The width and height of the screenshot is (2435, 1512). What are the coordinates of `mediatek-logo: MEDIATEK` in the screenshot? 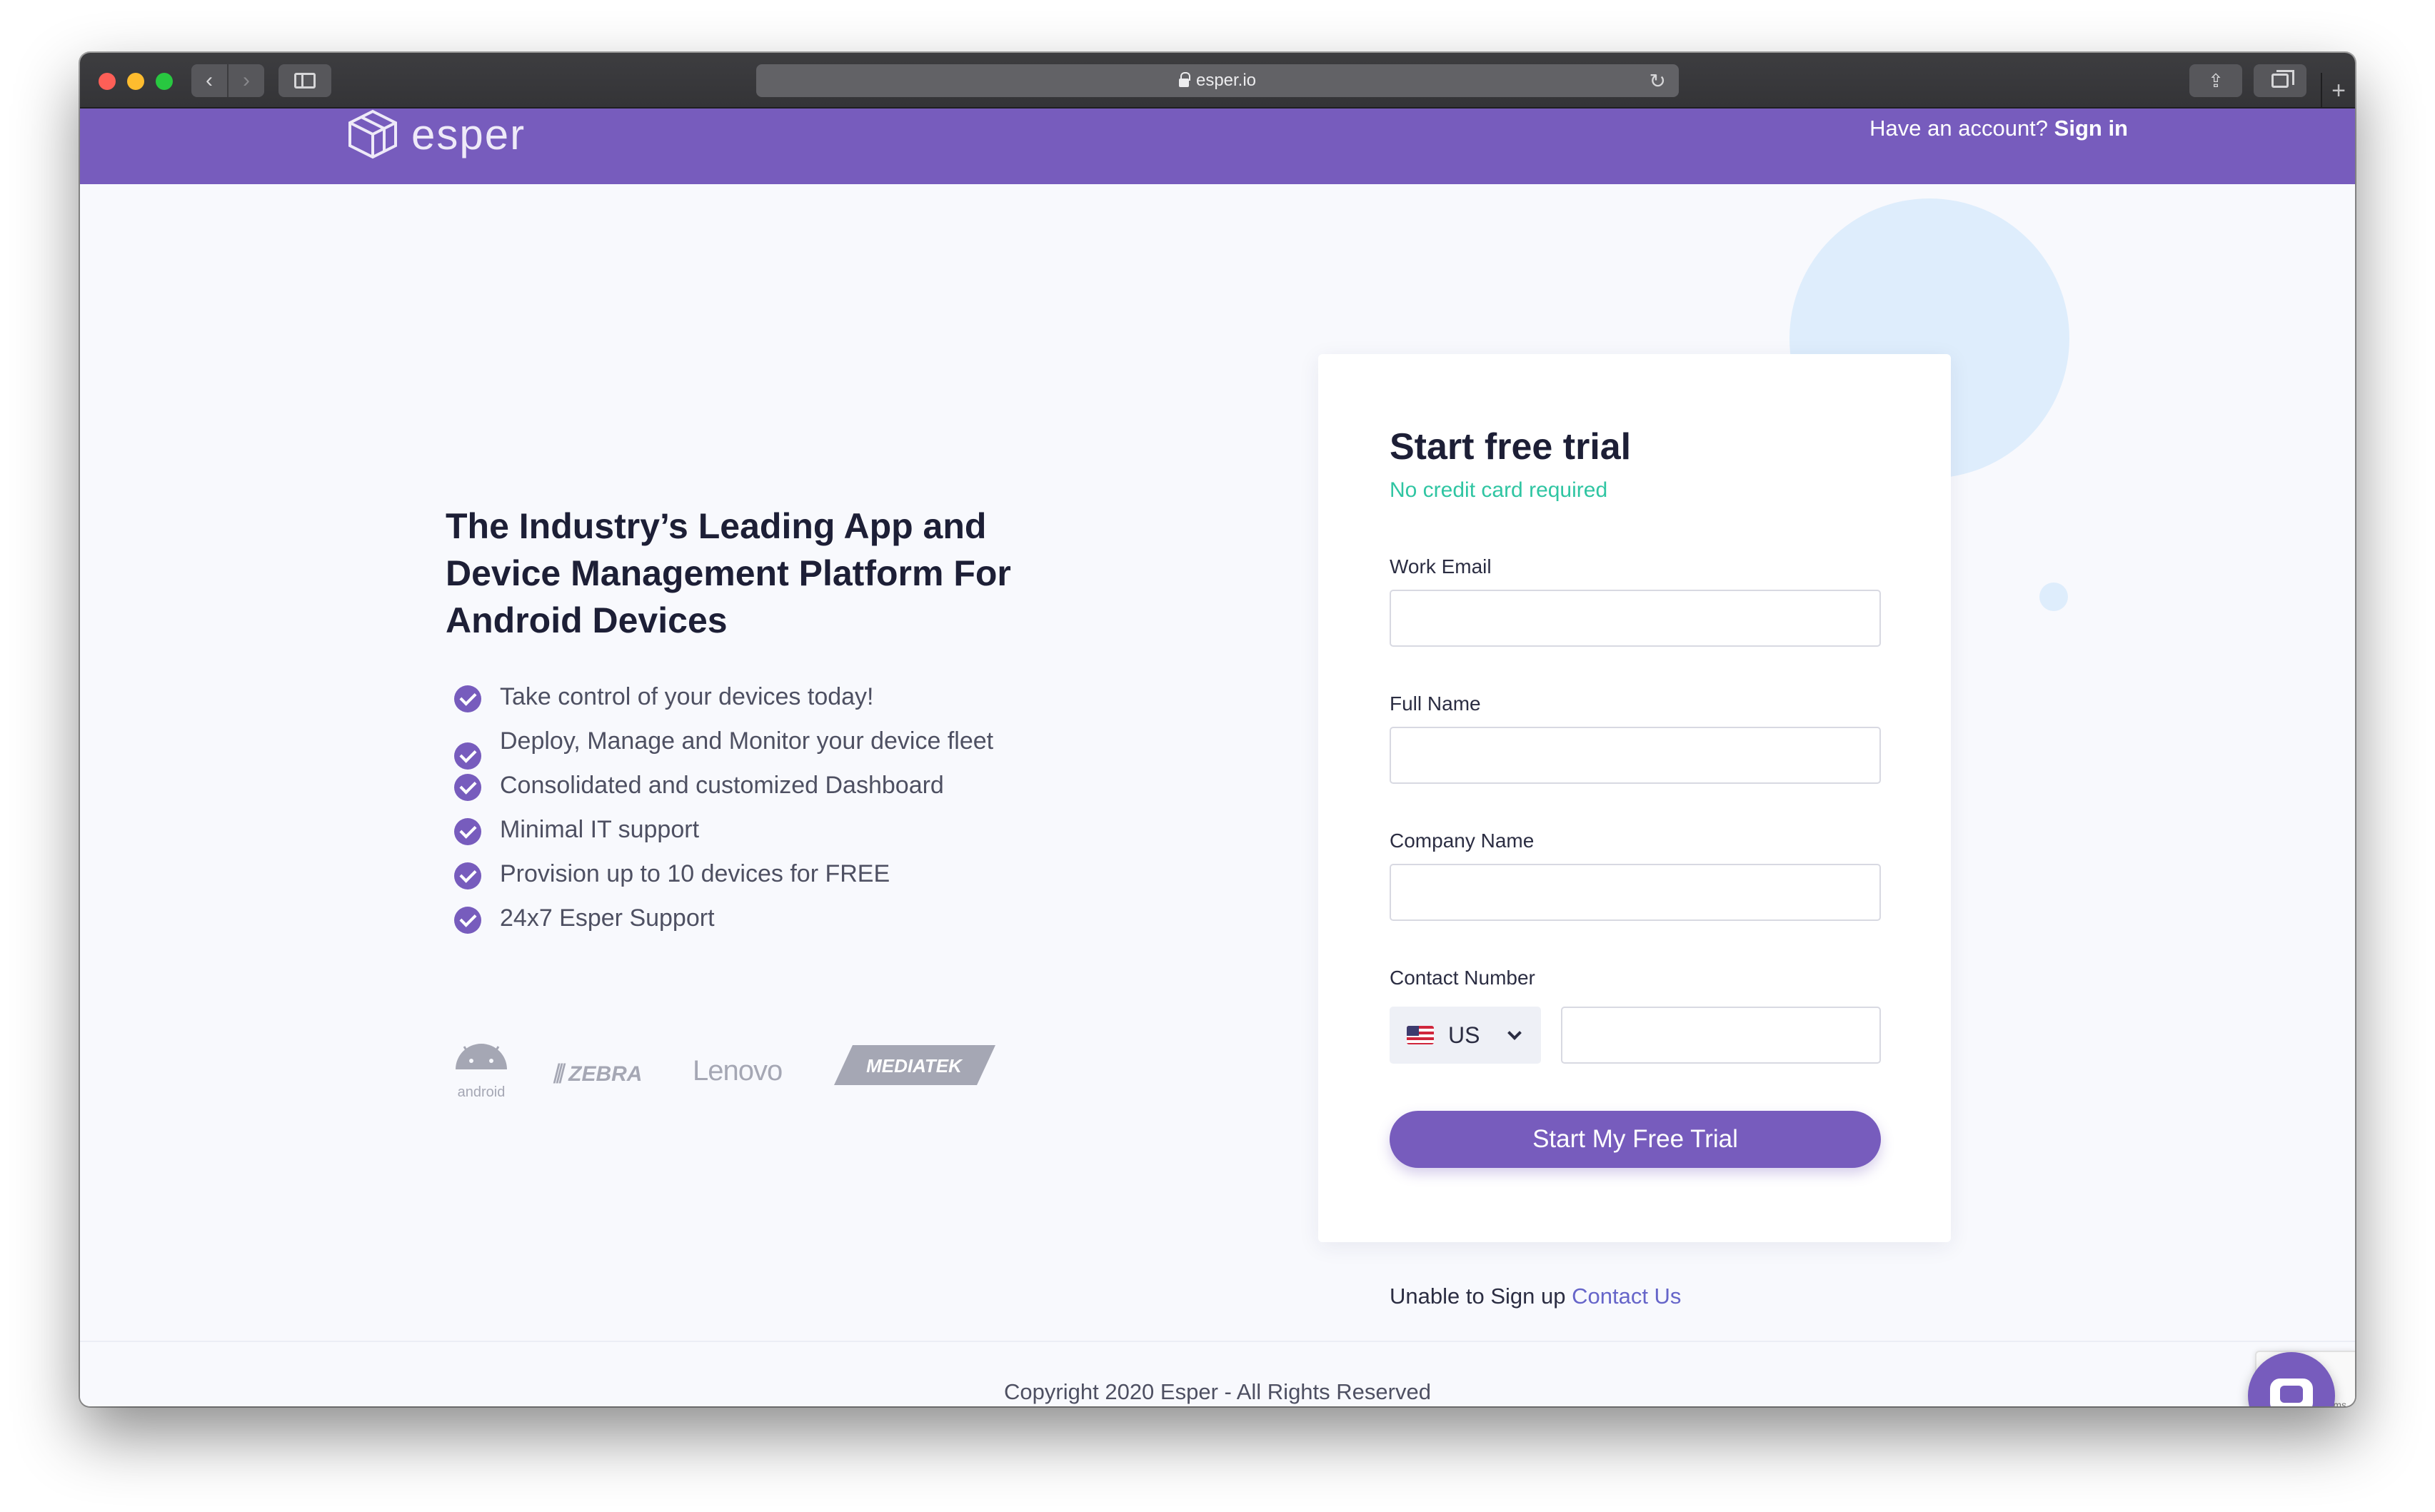 It's located at (914, 1065).